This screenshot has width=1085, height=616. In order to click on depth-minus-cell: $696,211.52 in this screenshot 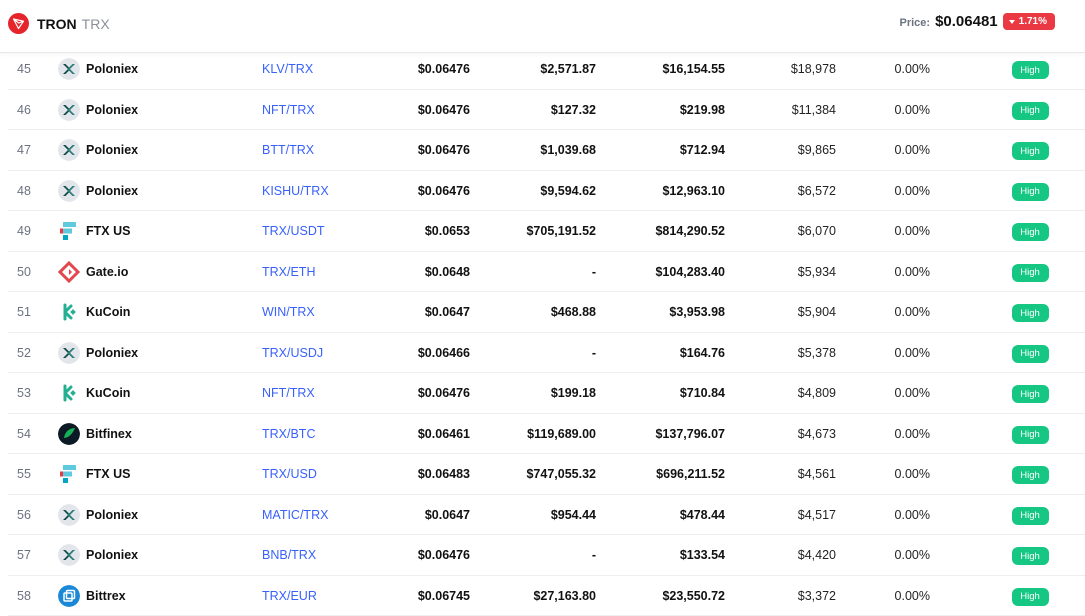, I will do `click(671, 474)`.